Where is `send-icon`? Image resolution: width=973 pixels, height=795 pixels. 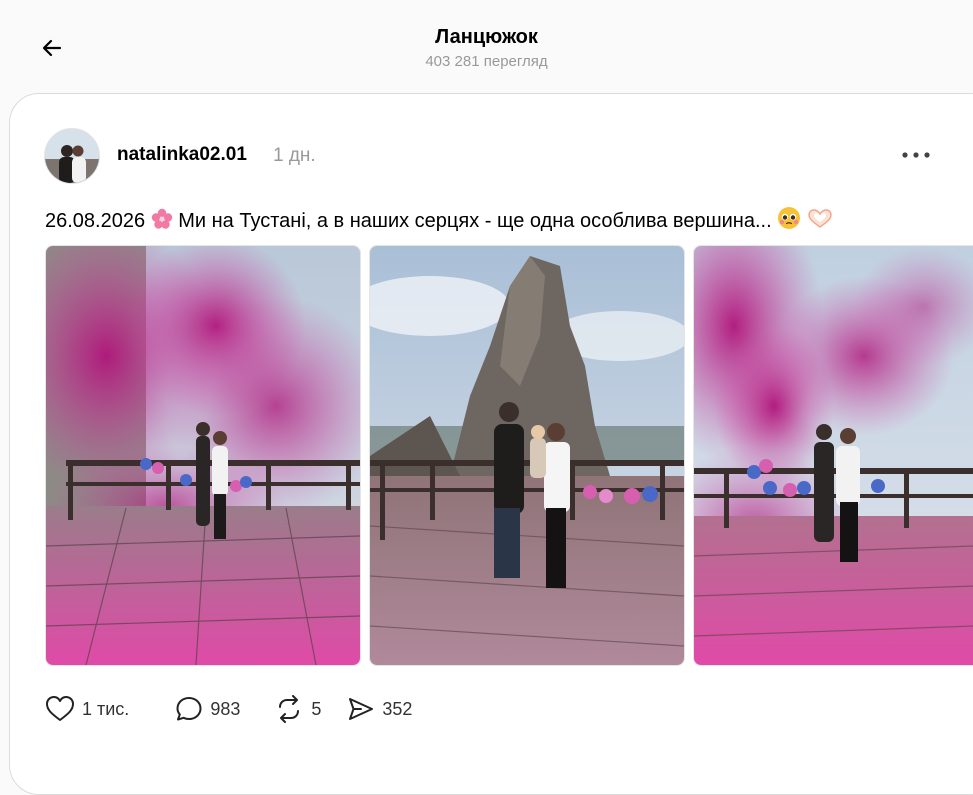 send-icon is located at coordinates (361, 709).